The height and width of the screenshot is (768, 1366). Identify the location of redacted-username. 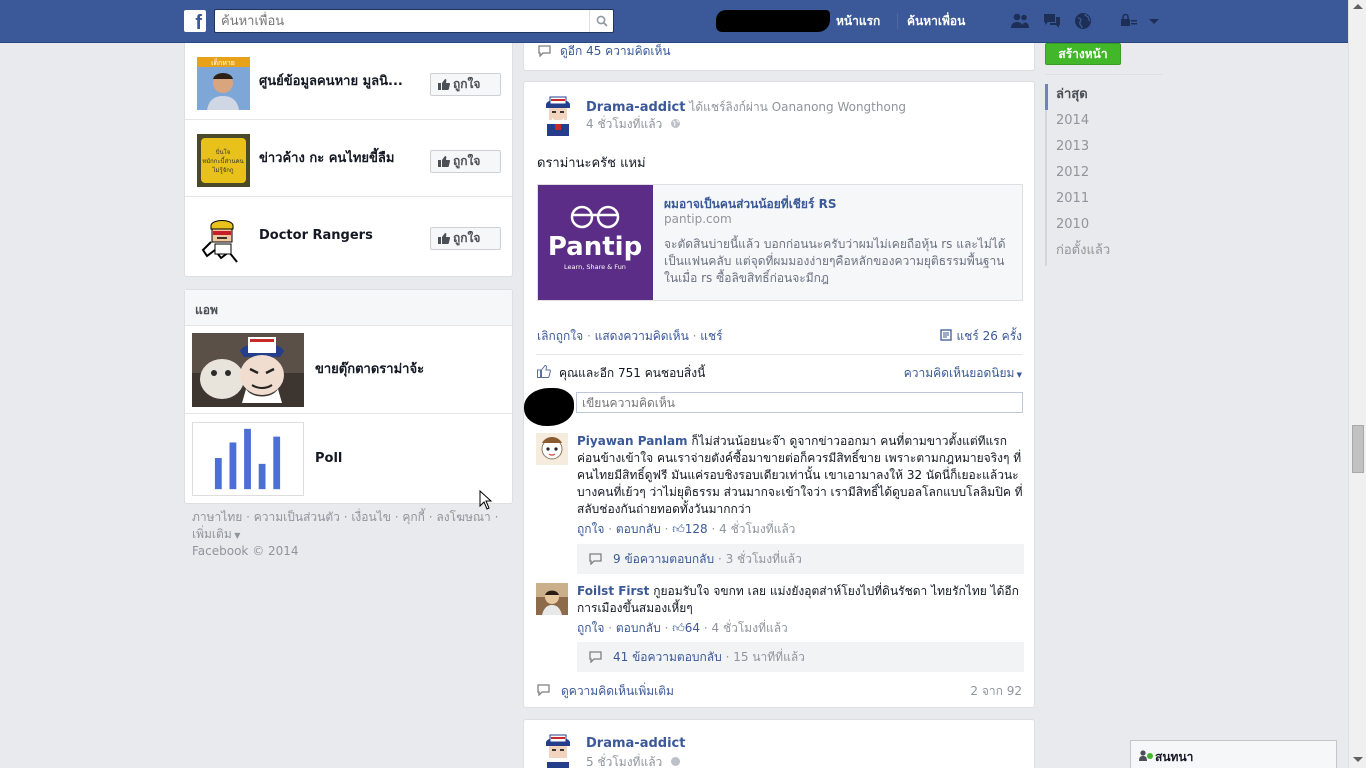
(773, 21).